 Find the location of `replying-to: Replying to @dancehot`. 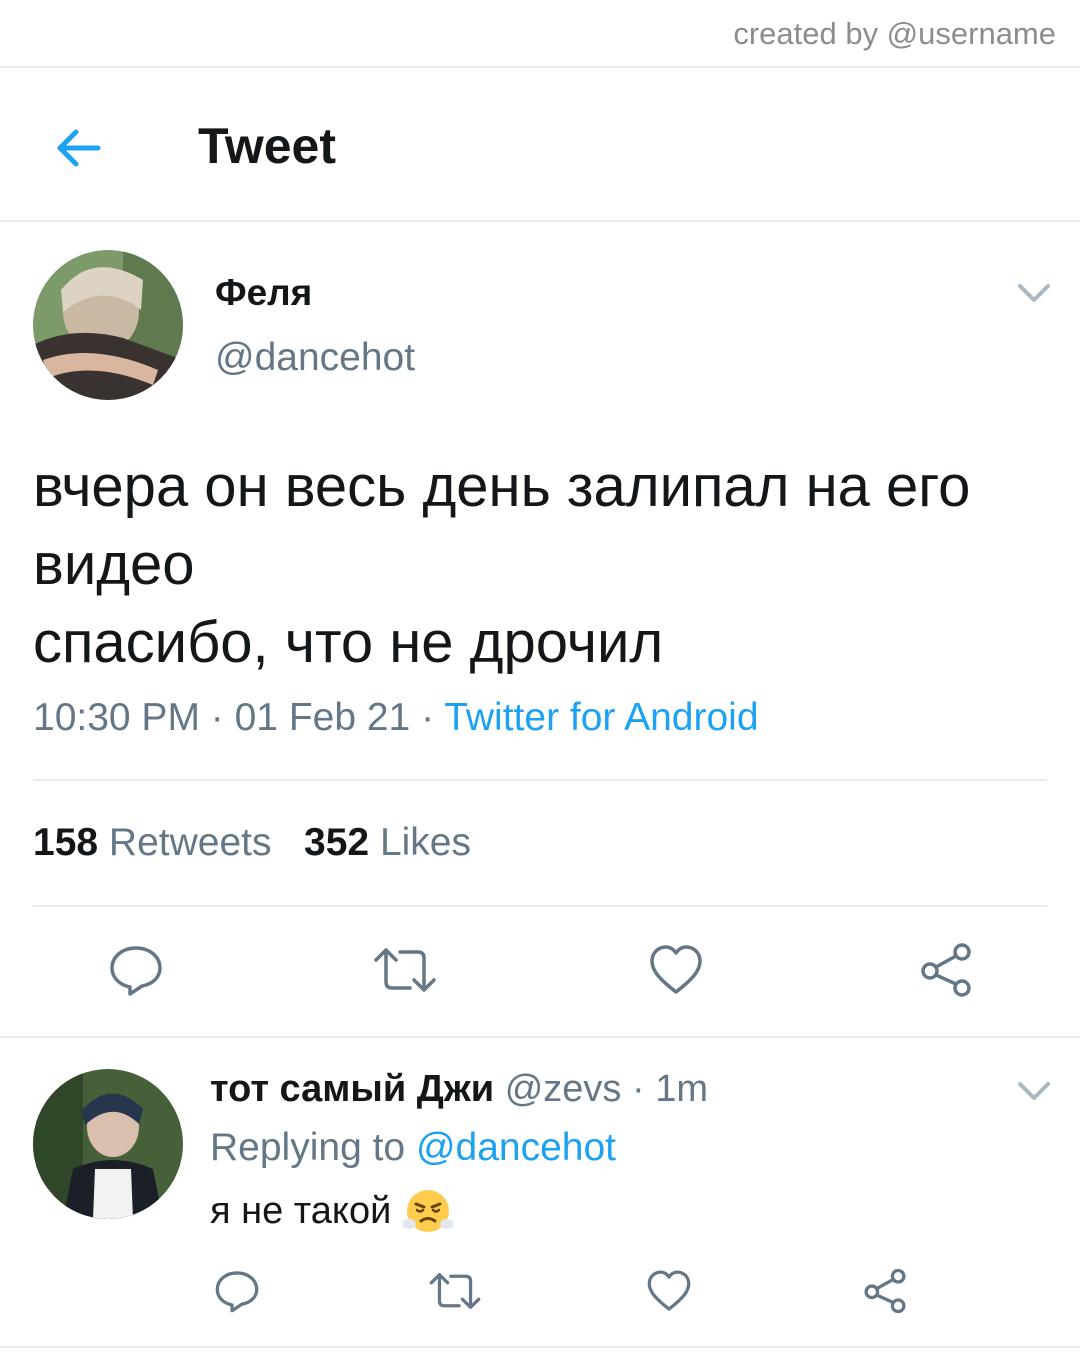

replying-to: Replying to @dancehot is located at coordinates (413, 1148).